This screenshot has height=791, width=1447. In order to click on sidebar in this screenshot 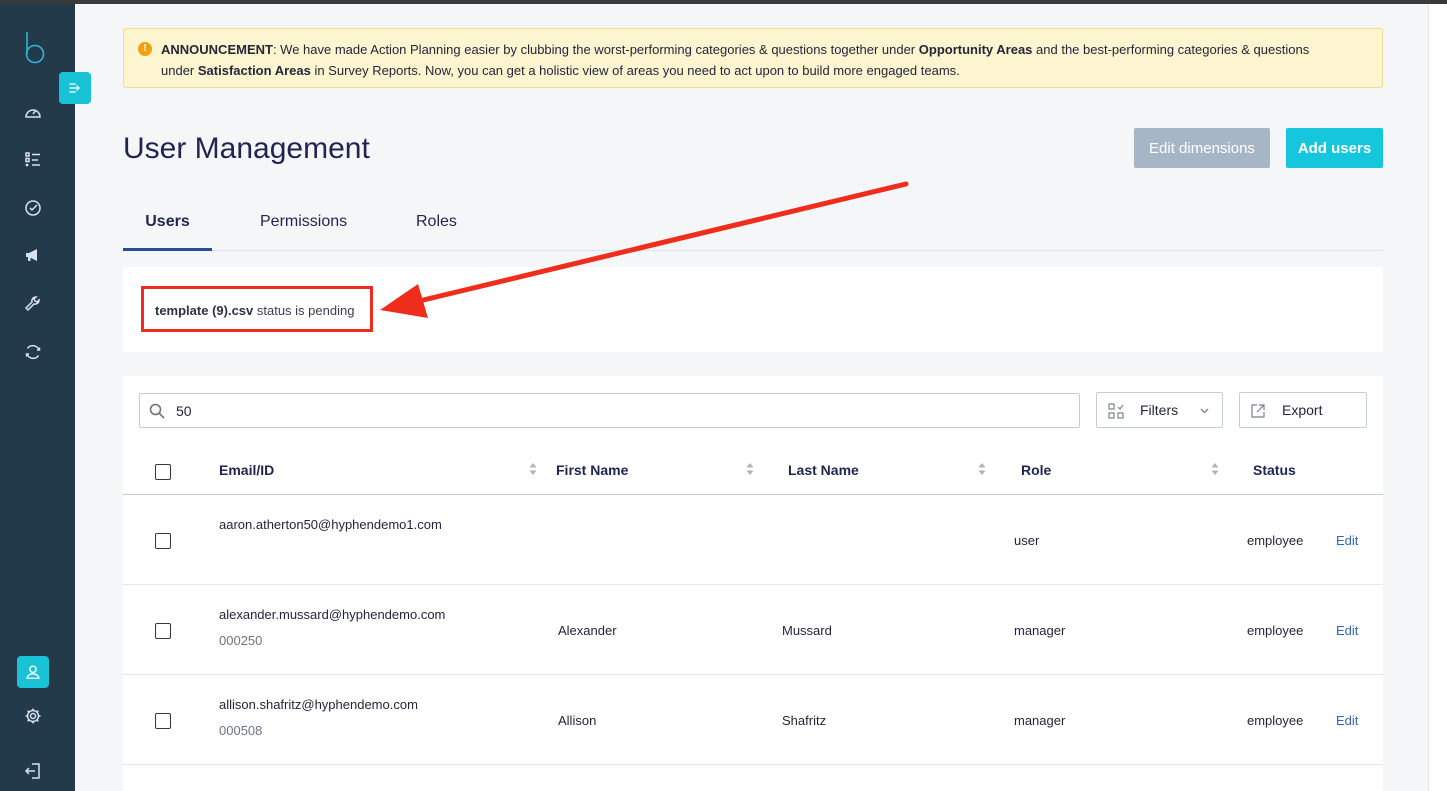, I will do `click(37, 397)`.